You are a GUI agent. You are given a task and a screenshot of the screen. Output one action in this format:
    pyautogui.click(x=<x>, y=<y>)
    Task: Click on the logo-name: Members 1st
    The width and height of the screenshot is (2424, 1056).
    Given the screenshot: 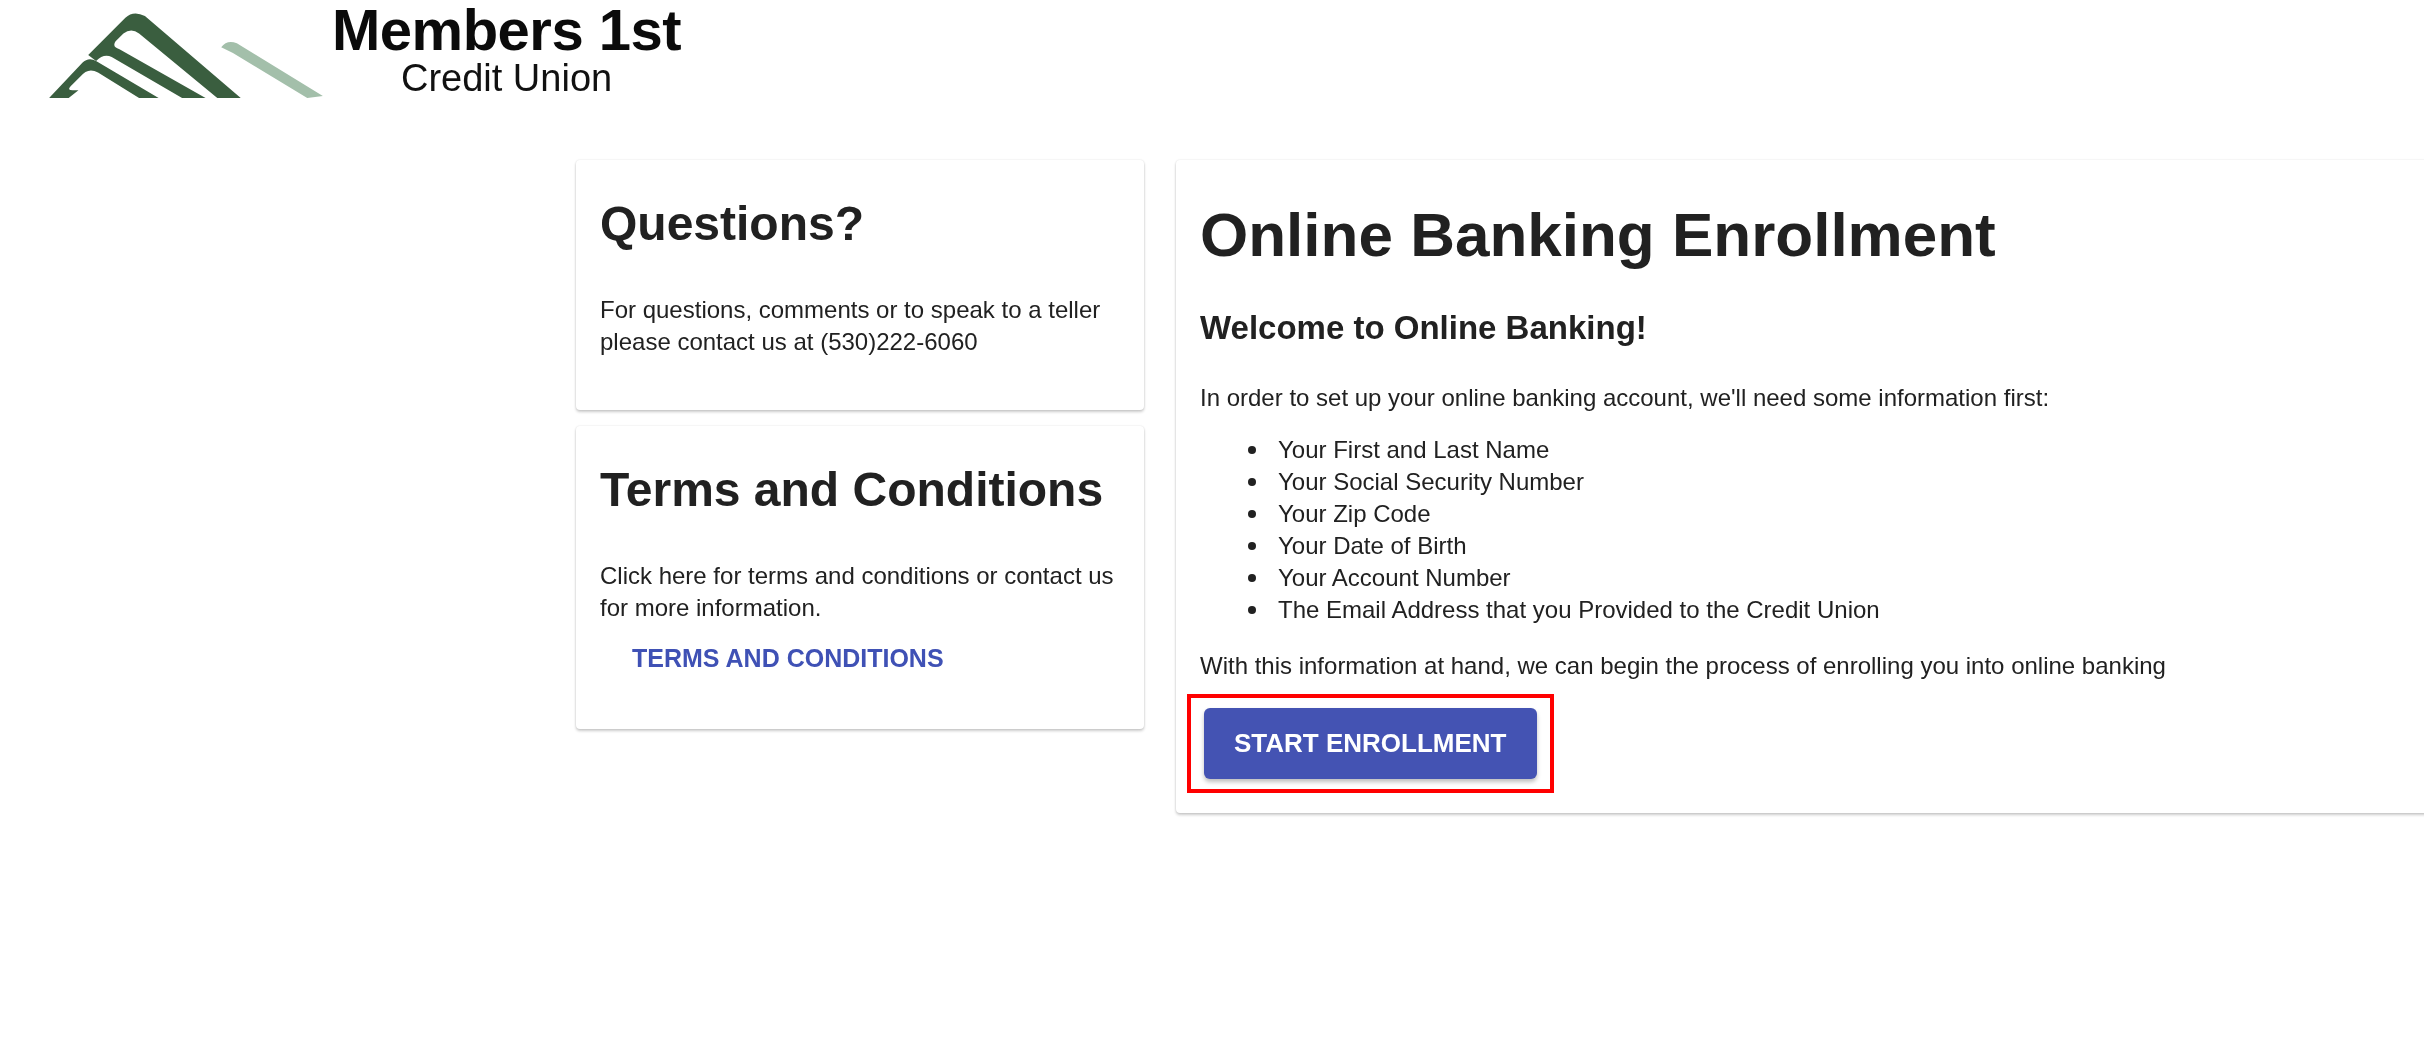 What is the action you would take?
    pyautogui.click(x=507, y=30)
    